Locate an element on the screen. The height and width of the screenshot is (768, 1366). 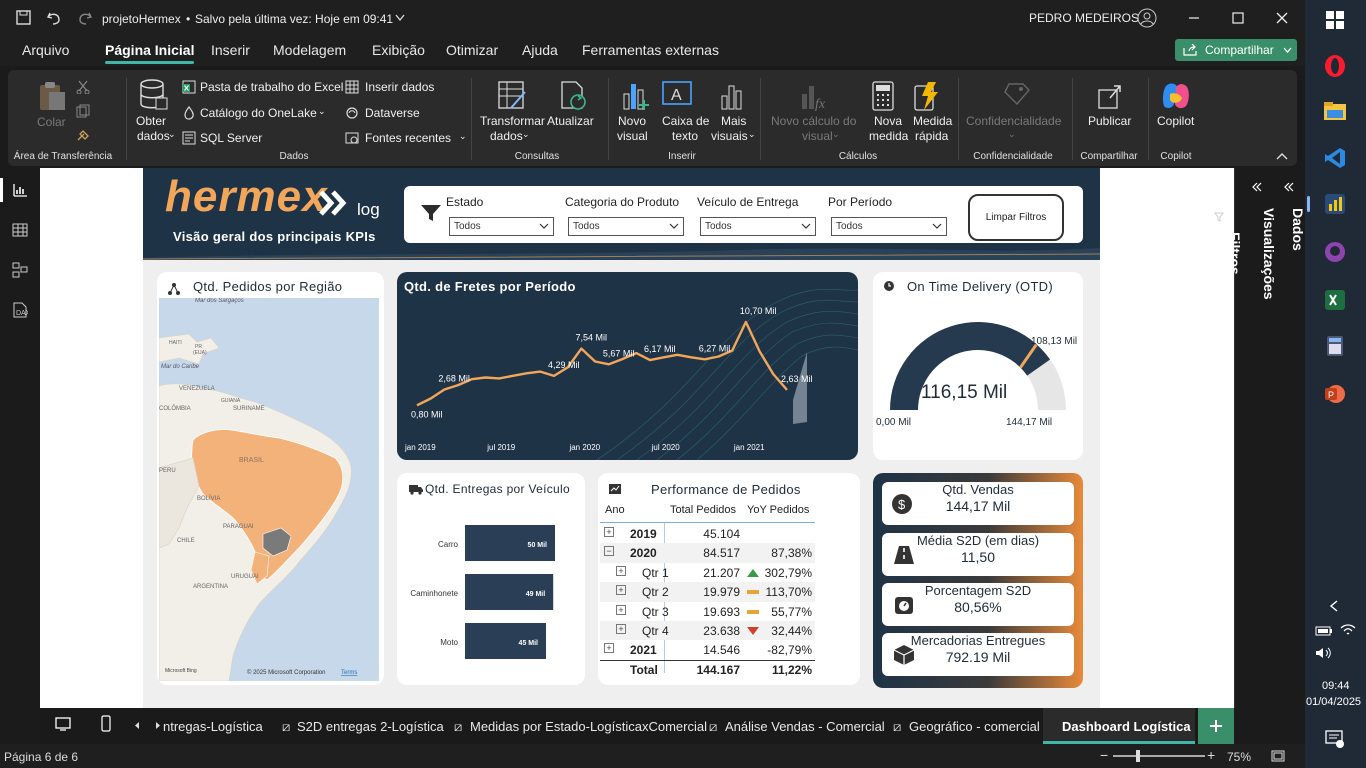
transform-data-button: Transformar is located at coordinates (512, 121).